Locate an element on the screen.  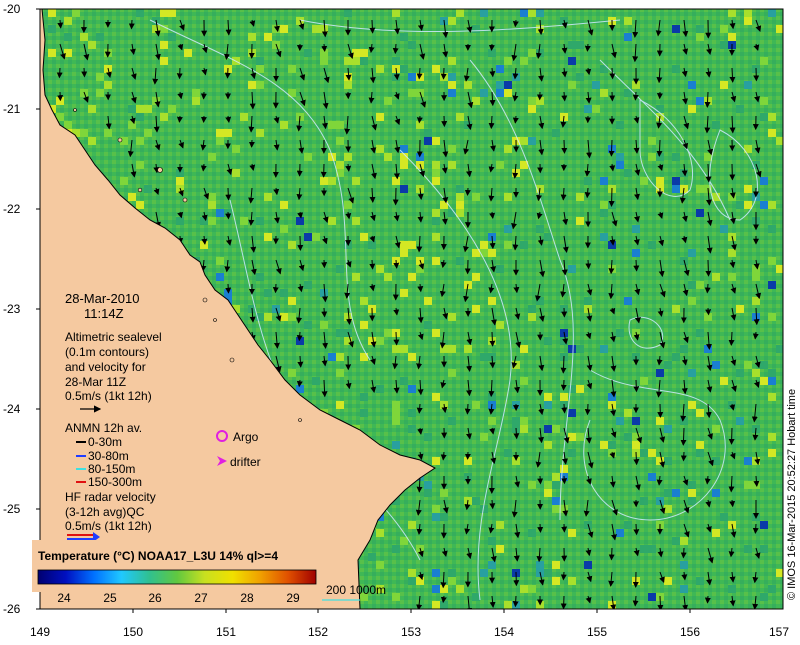
lat-label: -22 is located at coordinates (12, 209).